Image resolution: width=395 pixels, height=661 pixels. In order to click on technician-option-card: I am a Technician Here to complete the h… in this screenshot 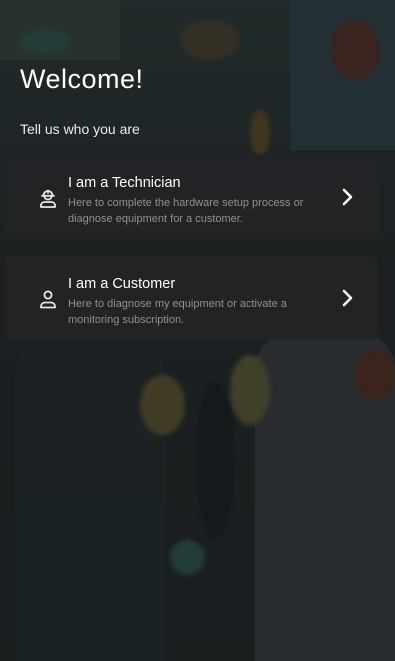, I will do `click(191, 197)`.